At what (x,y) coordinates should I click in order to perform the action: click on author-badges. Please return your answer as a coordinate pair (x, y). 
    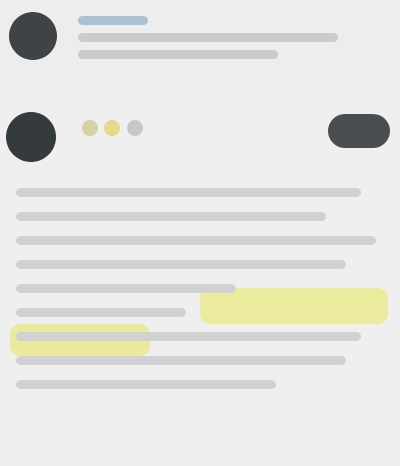
    Looking at the image, I should click on (113, 135).